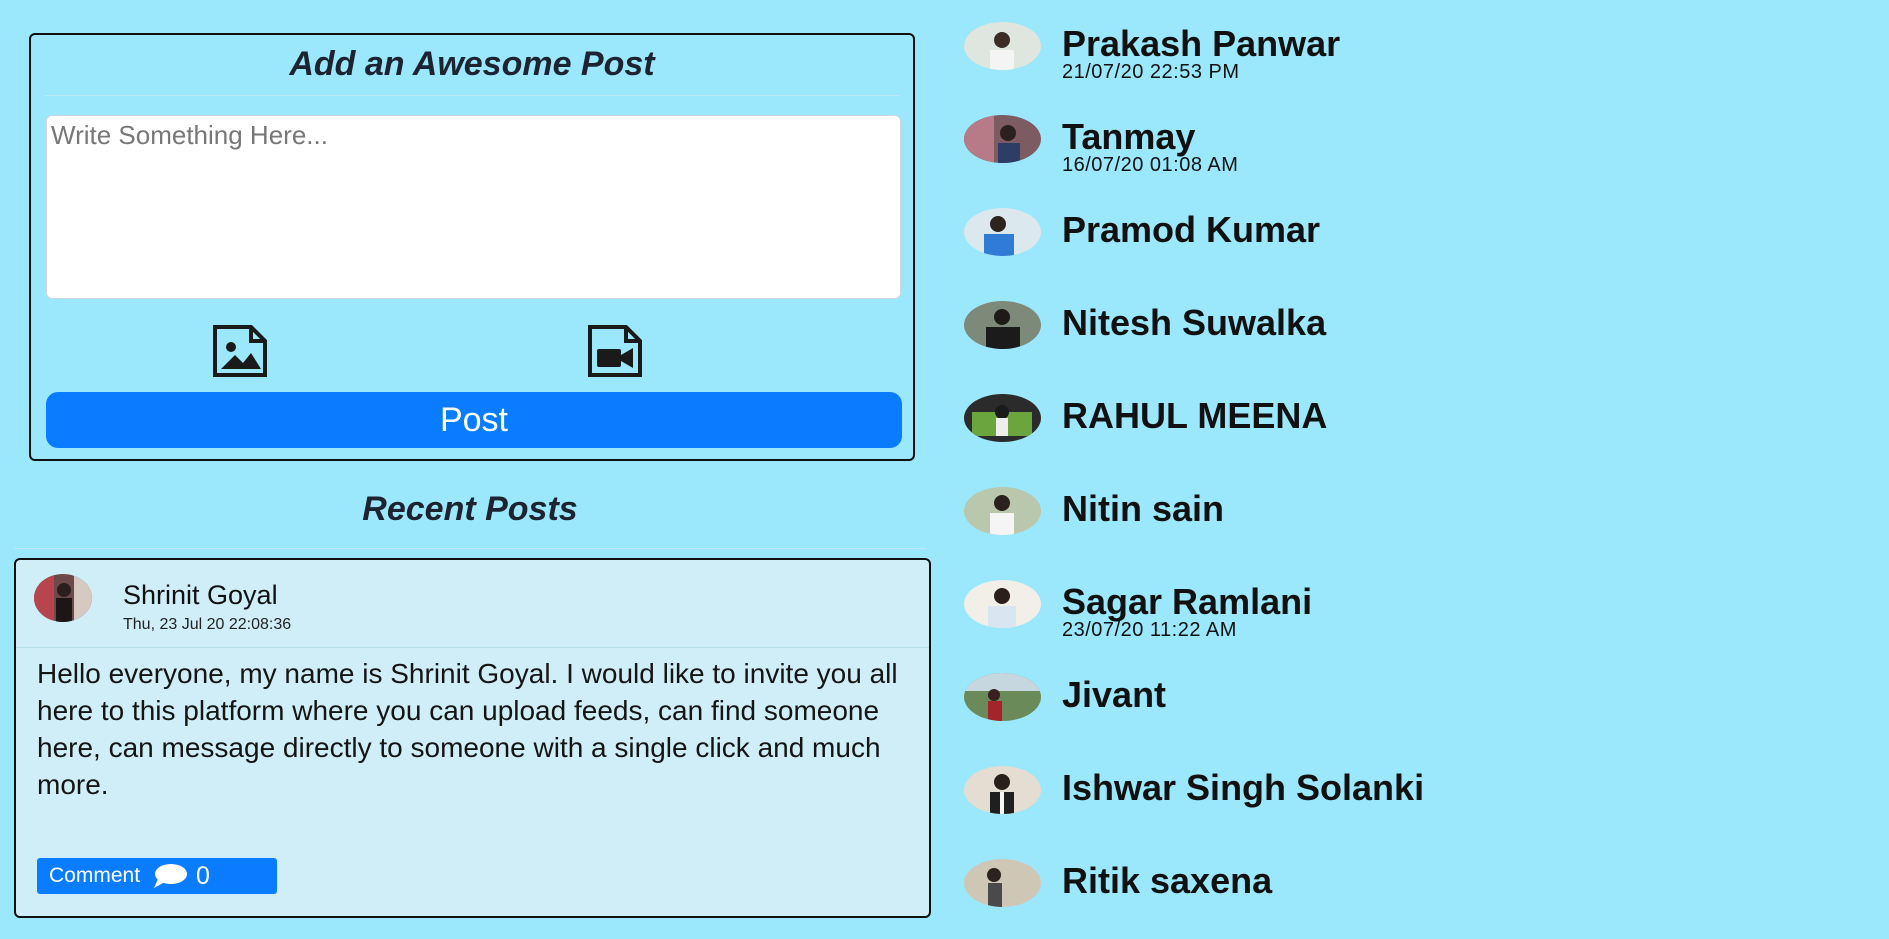  Describe the element at coordinates (1149, 630) in the screenshot. I see `user-last-seen: 23/07/20 11:22 AM` at that location.